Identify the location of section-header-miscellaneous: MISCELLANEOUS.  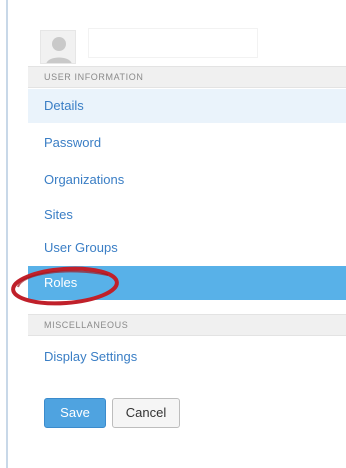
(187, 325).